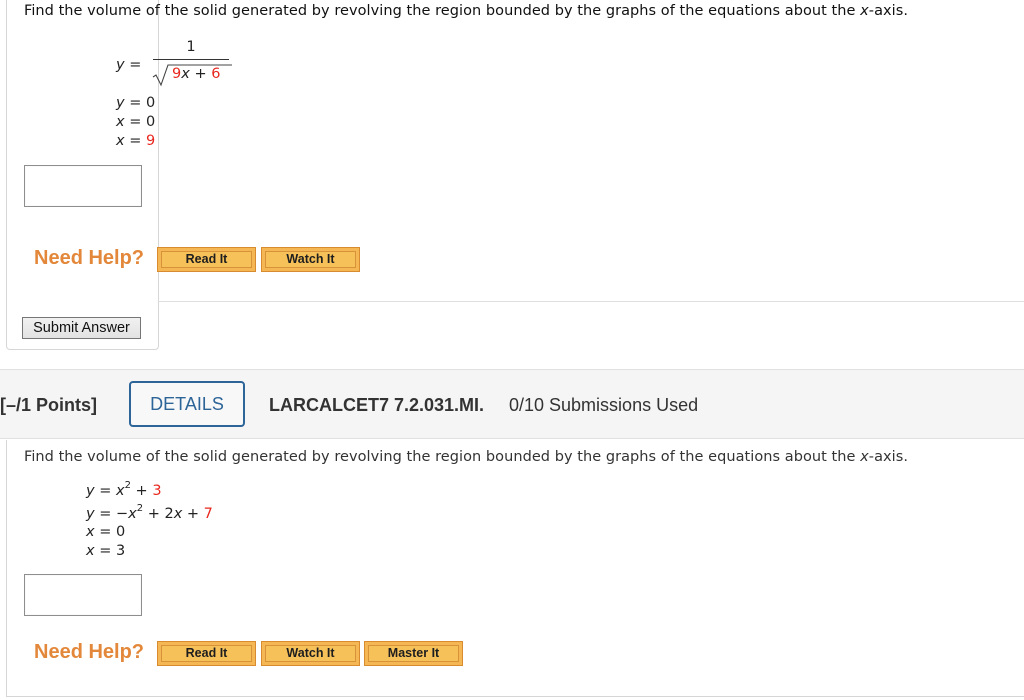  Describe the element at coordinates (310, 259) in the screenshot. I see `watch-it-button: Watch It` at that location.